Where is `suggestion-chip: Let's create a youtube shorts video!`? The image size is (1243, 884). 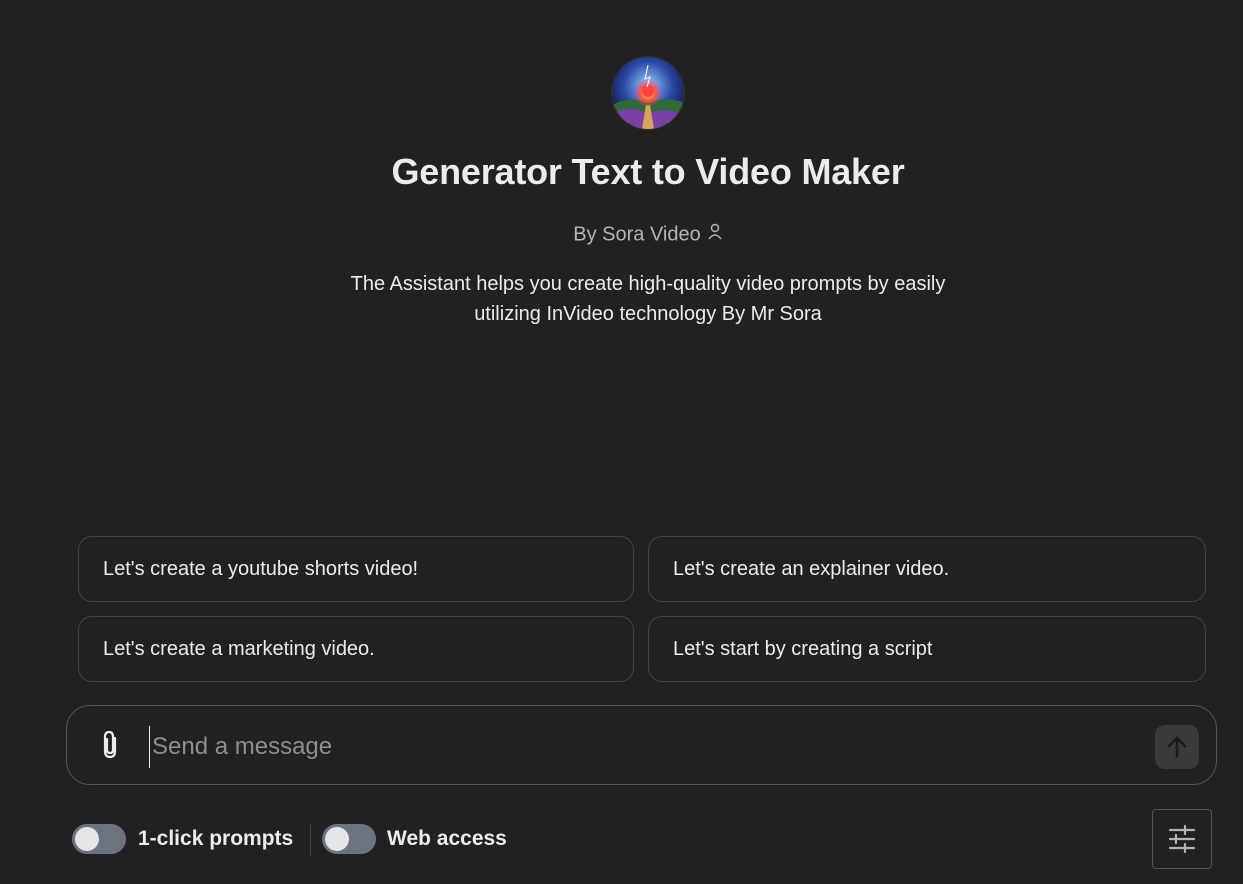
suggestion-chip: Let's create a youtube shorts video! is located at coordinates (356, 569).